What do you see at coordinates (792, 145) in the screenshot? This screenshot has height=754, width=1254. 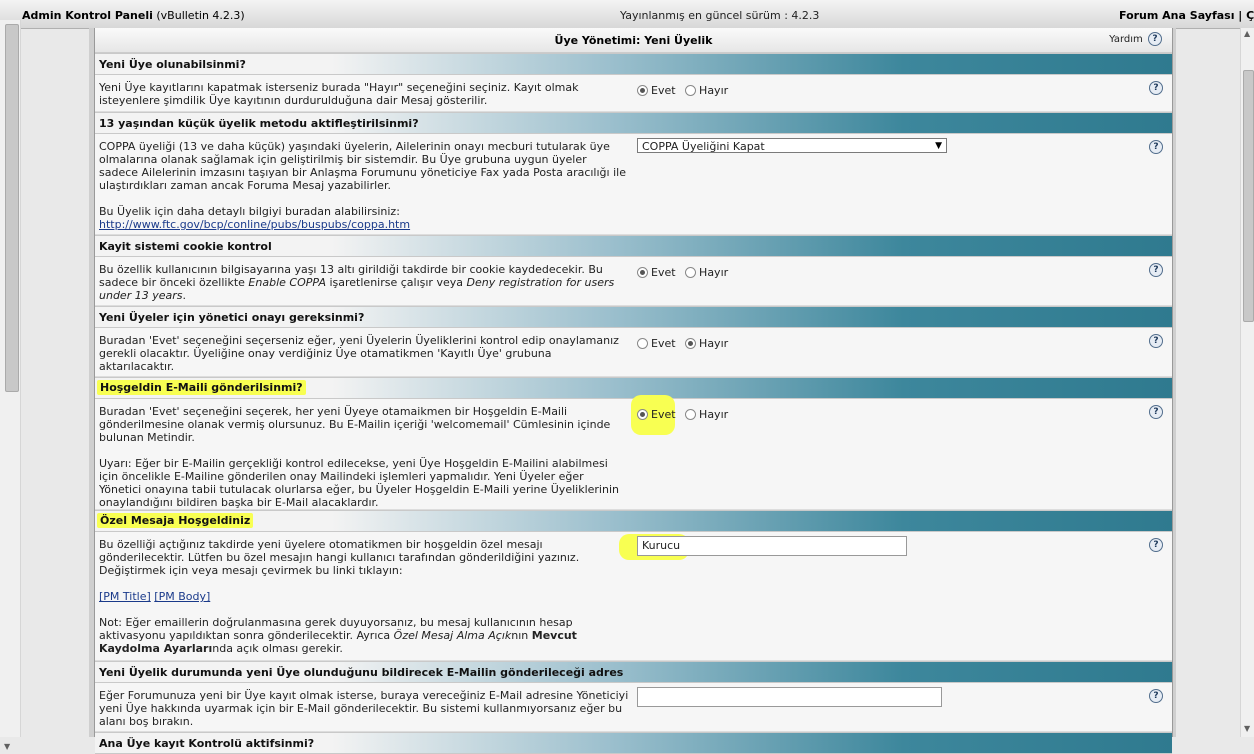 I see `coppa-select: COPPA Üyeliğini Kapat ▼` at bounding box center [792, 145].